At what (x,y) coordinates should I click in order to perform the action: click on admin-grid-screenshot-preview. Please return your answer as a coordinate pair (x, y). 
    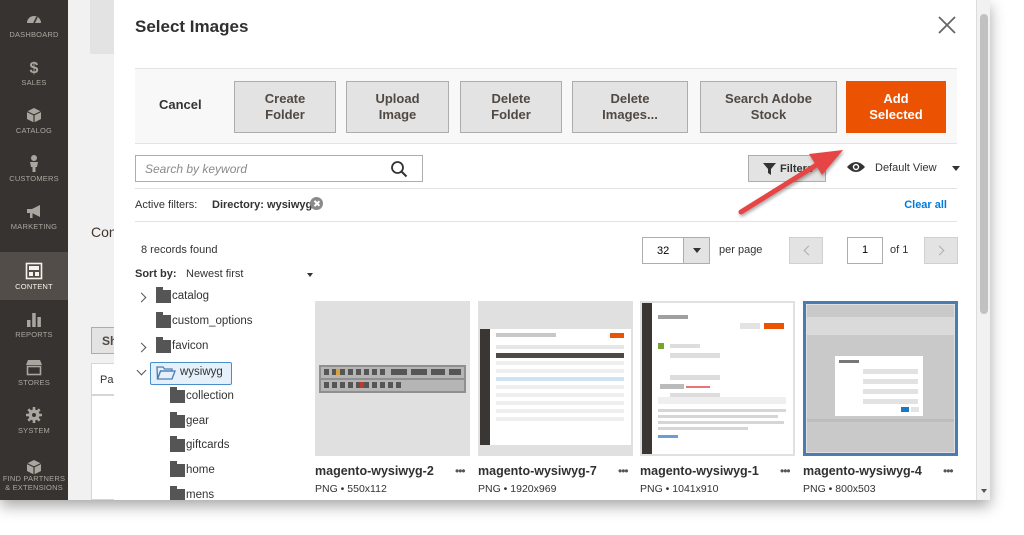
    Looking at the image, I should click on (555, 387).